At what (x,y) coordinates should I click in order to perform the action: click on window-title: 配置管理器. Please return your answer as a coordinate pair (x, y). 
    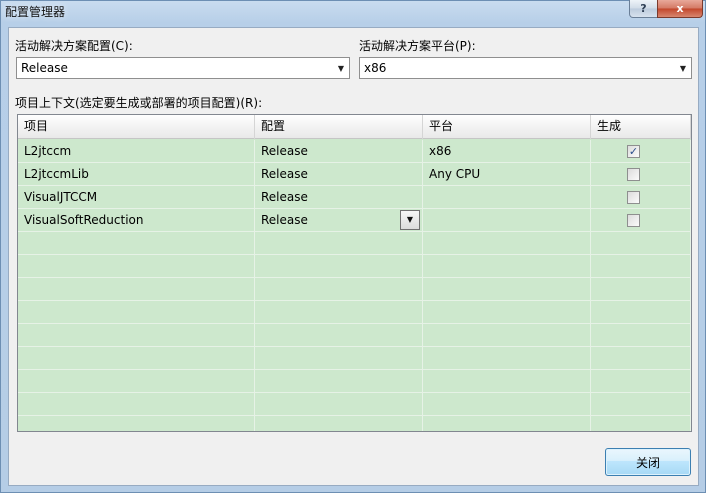
    Looking at the image, I should click on (35, 12).